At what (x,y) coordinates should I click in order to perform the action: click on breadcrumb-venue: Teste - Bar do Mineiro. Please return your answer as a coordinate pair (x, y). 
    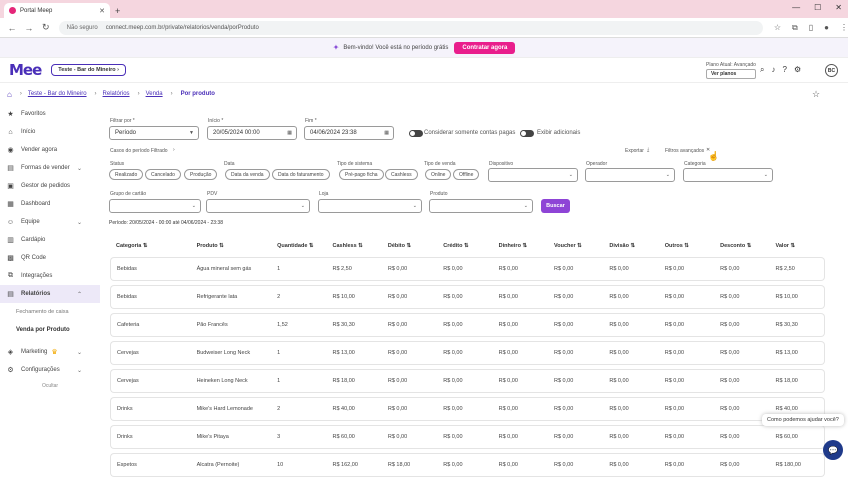
    Looking at the image, I should click on (57, 94).